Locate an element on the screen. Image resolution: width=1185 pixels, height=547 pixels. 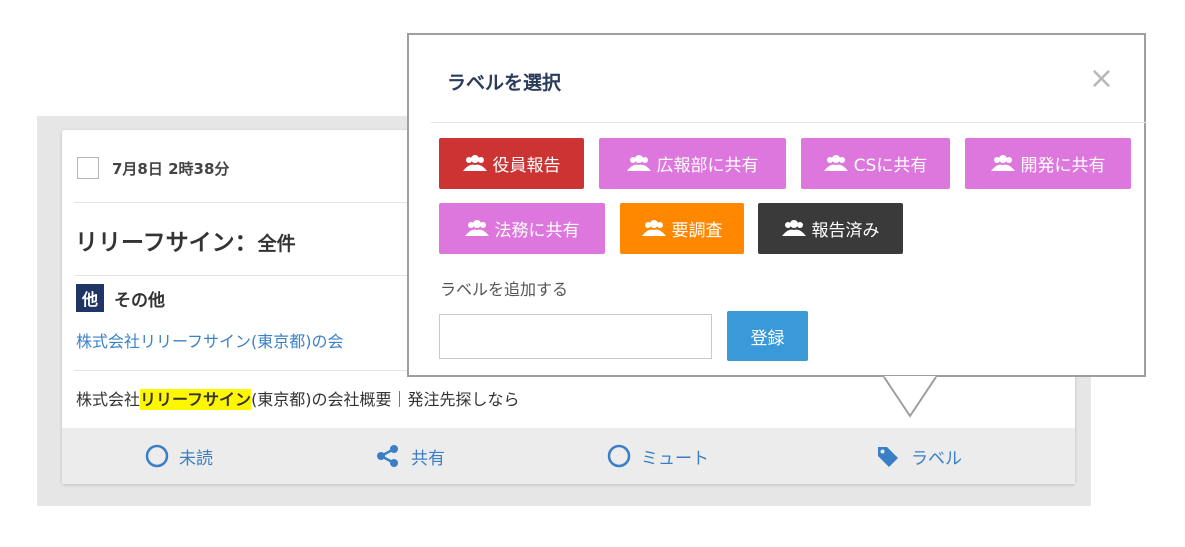
label-tag: CSに共有 is located at coordinates (875, 163).